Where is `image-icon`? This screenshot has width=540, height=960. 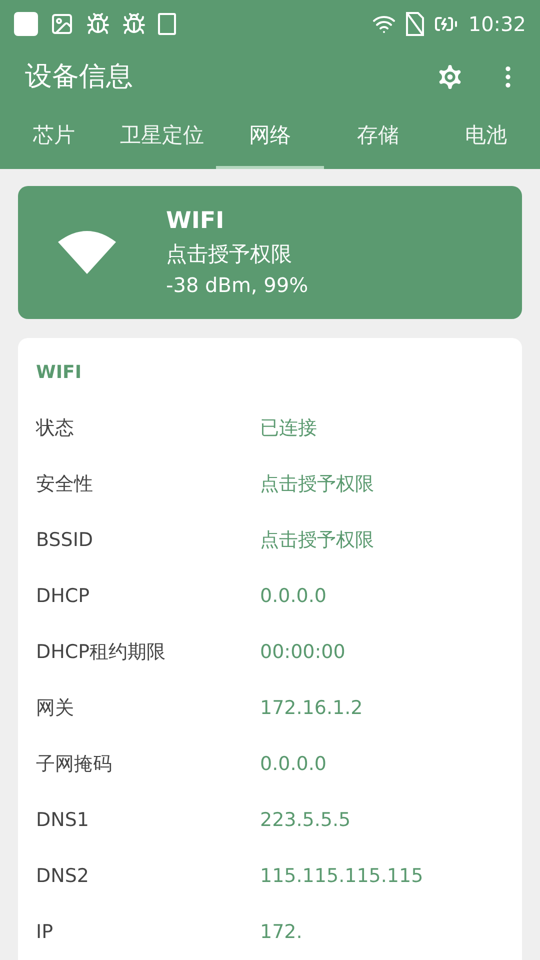
image-icon is located at coordinates (62, 24).